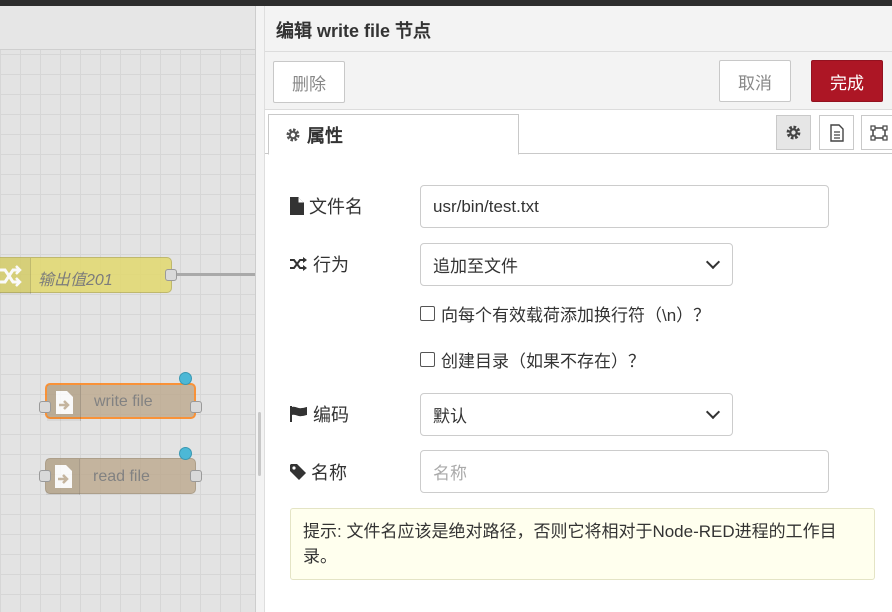 The image size is (892, 612). What do you see at coordinates (75, 280) in the screenshot?
I see `node-label: 输出值201` at bounding box center [75, 280].